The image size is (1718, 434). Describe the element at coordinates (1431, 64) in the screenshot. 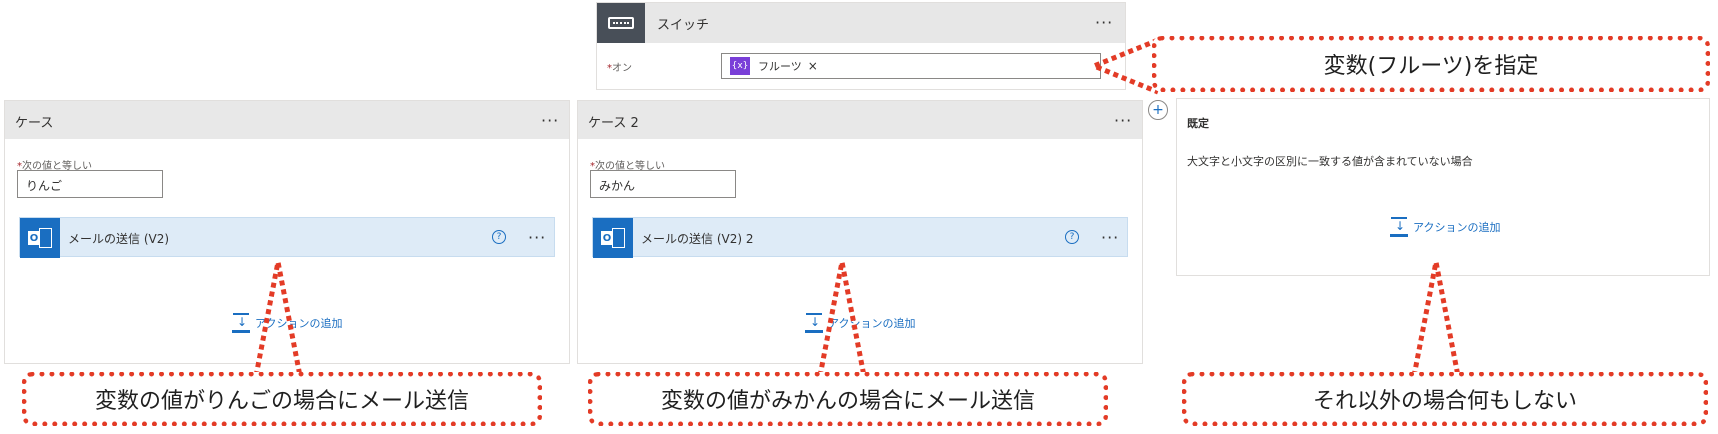

I see `switch-annotation: 変数(フルーツ)を指定` at that location.